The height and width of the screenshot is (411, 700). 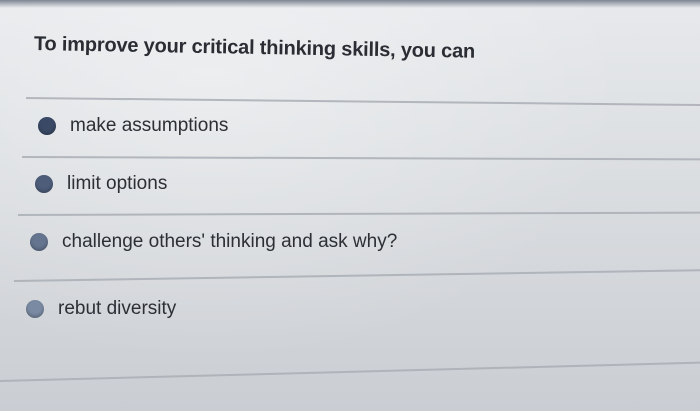 What do you see at coordinates (117, 308) in the screenshot?
I see `answer-label: rebut diversity` at bounding box center [117, 308].